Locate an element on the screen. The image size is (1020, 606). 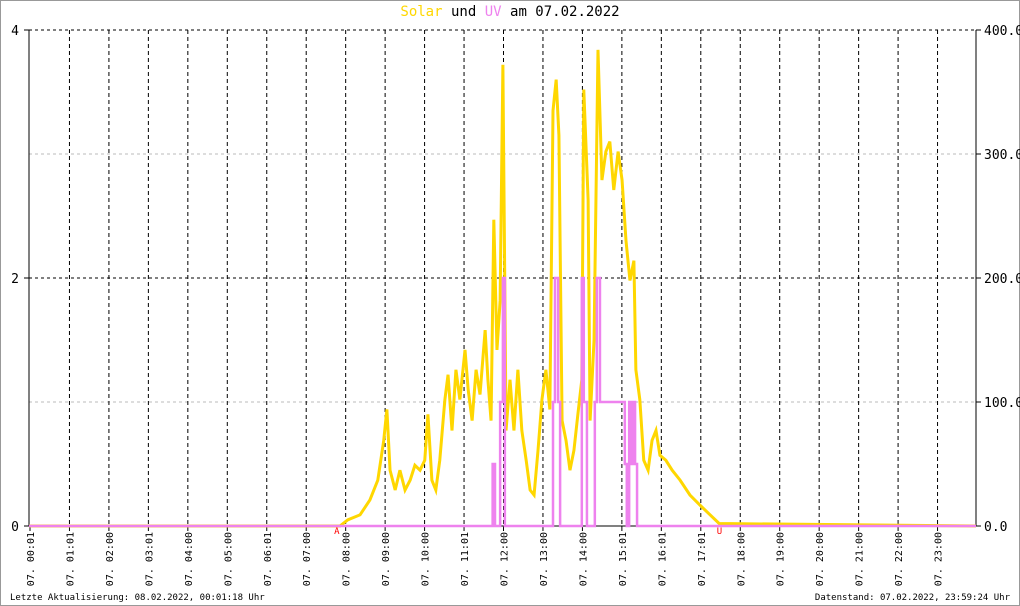
x-tick-label: 07. 22:00 is located at coordinates (899, 559).